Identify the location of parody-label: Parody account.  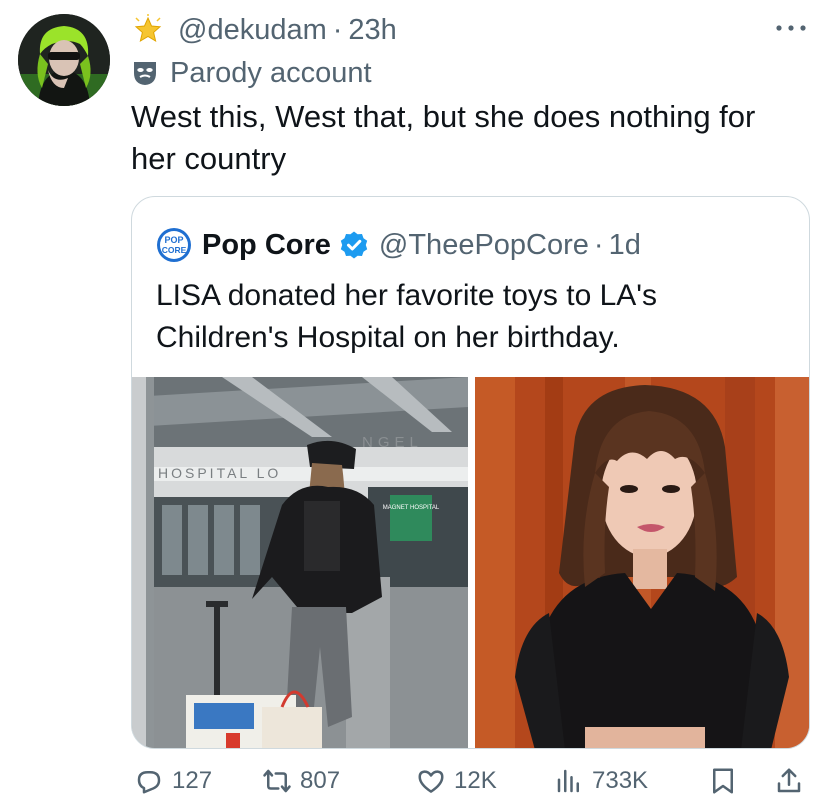
(271, 72).